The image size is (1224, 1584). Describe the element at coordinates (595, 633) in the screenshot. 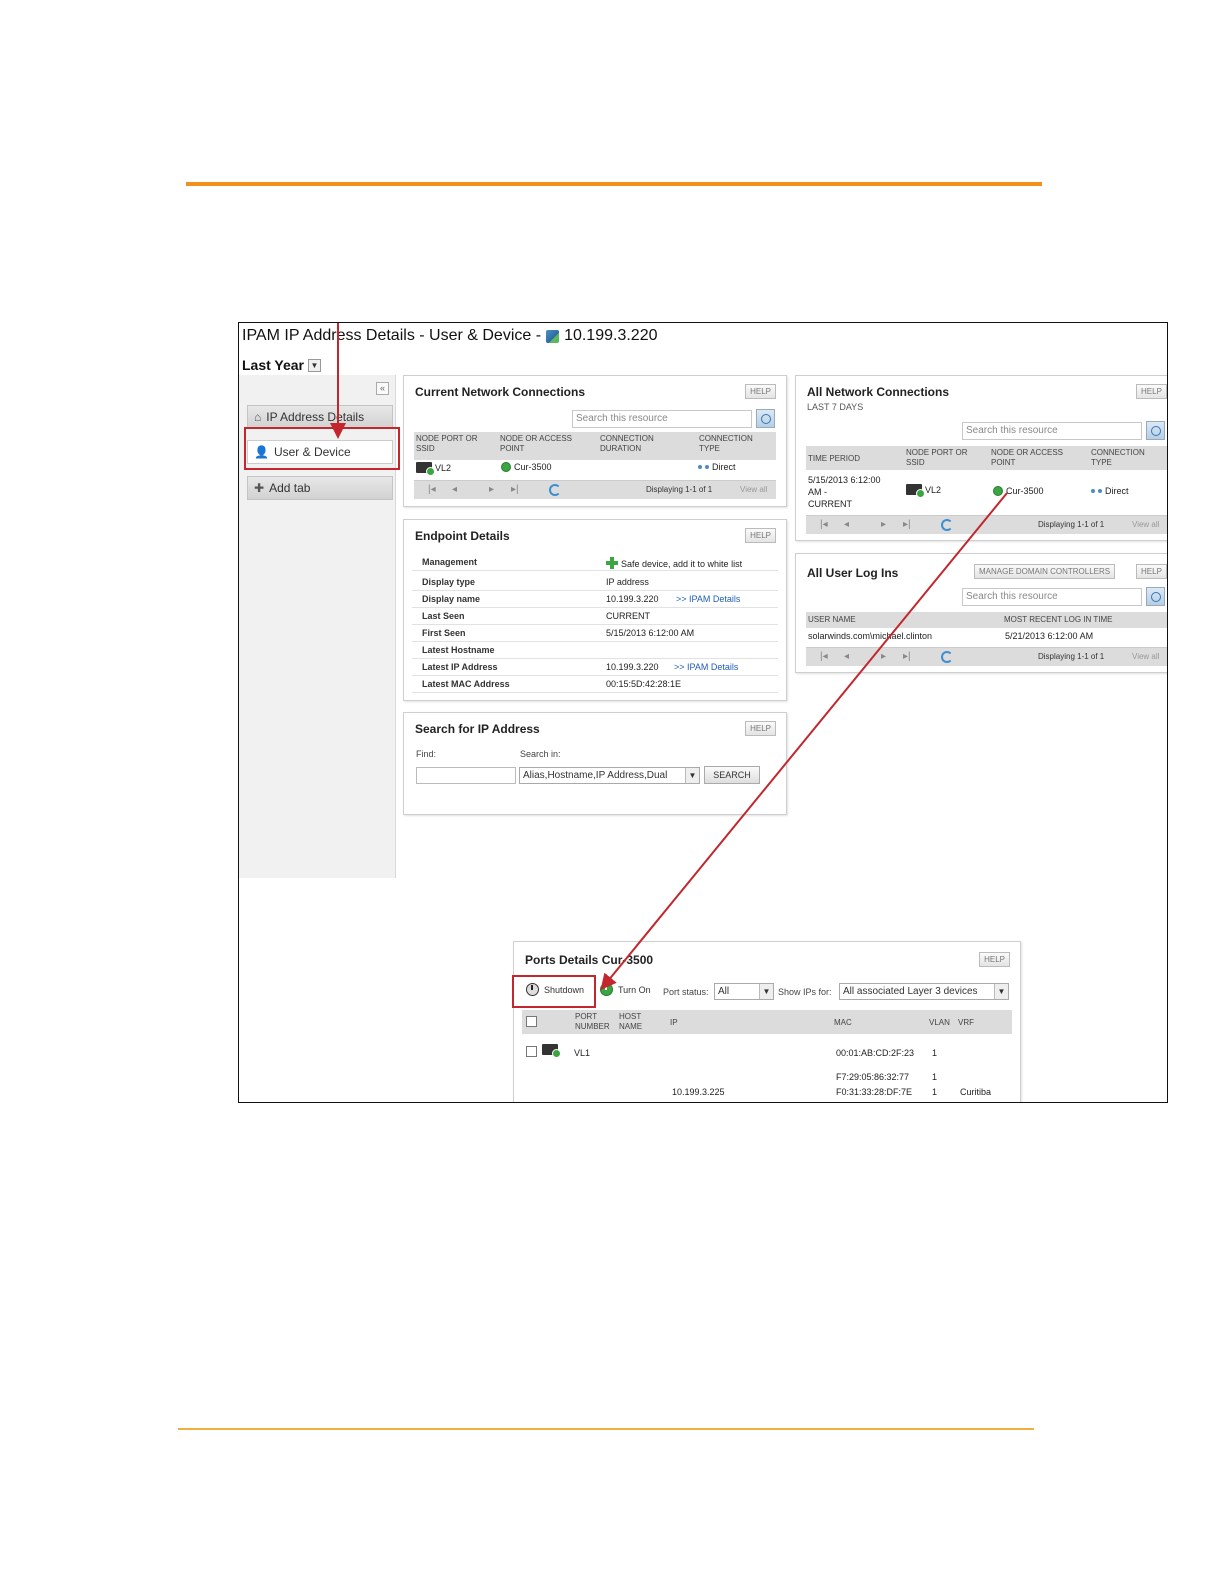

I see `kv-row: First Seen 5/15/2013 6:12:00 AM` at that location.